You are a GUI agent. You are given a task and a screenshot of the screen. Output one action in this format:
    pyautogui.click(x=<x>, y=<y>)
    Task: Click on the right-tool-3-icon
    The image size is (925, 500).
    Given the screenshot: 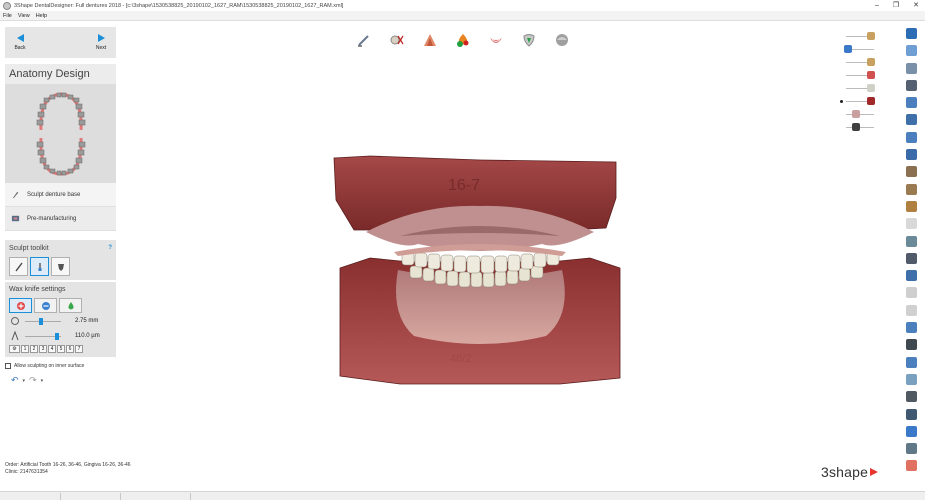 What is the action you would take?
    pyautogui.click(x=911, y=68)
    